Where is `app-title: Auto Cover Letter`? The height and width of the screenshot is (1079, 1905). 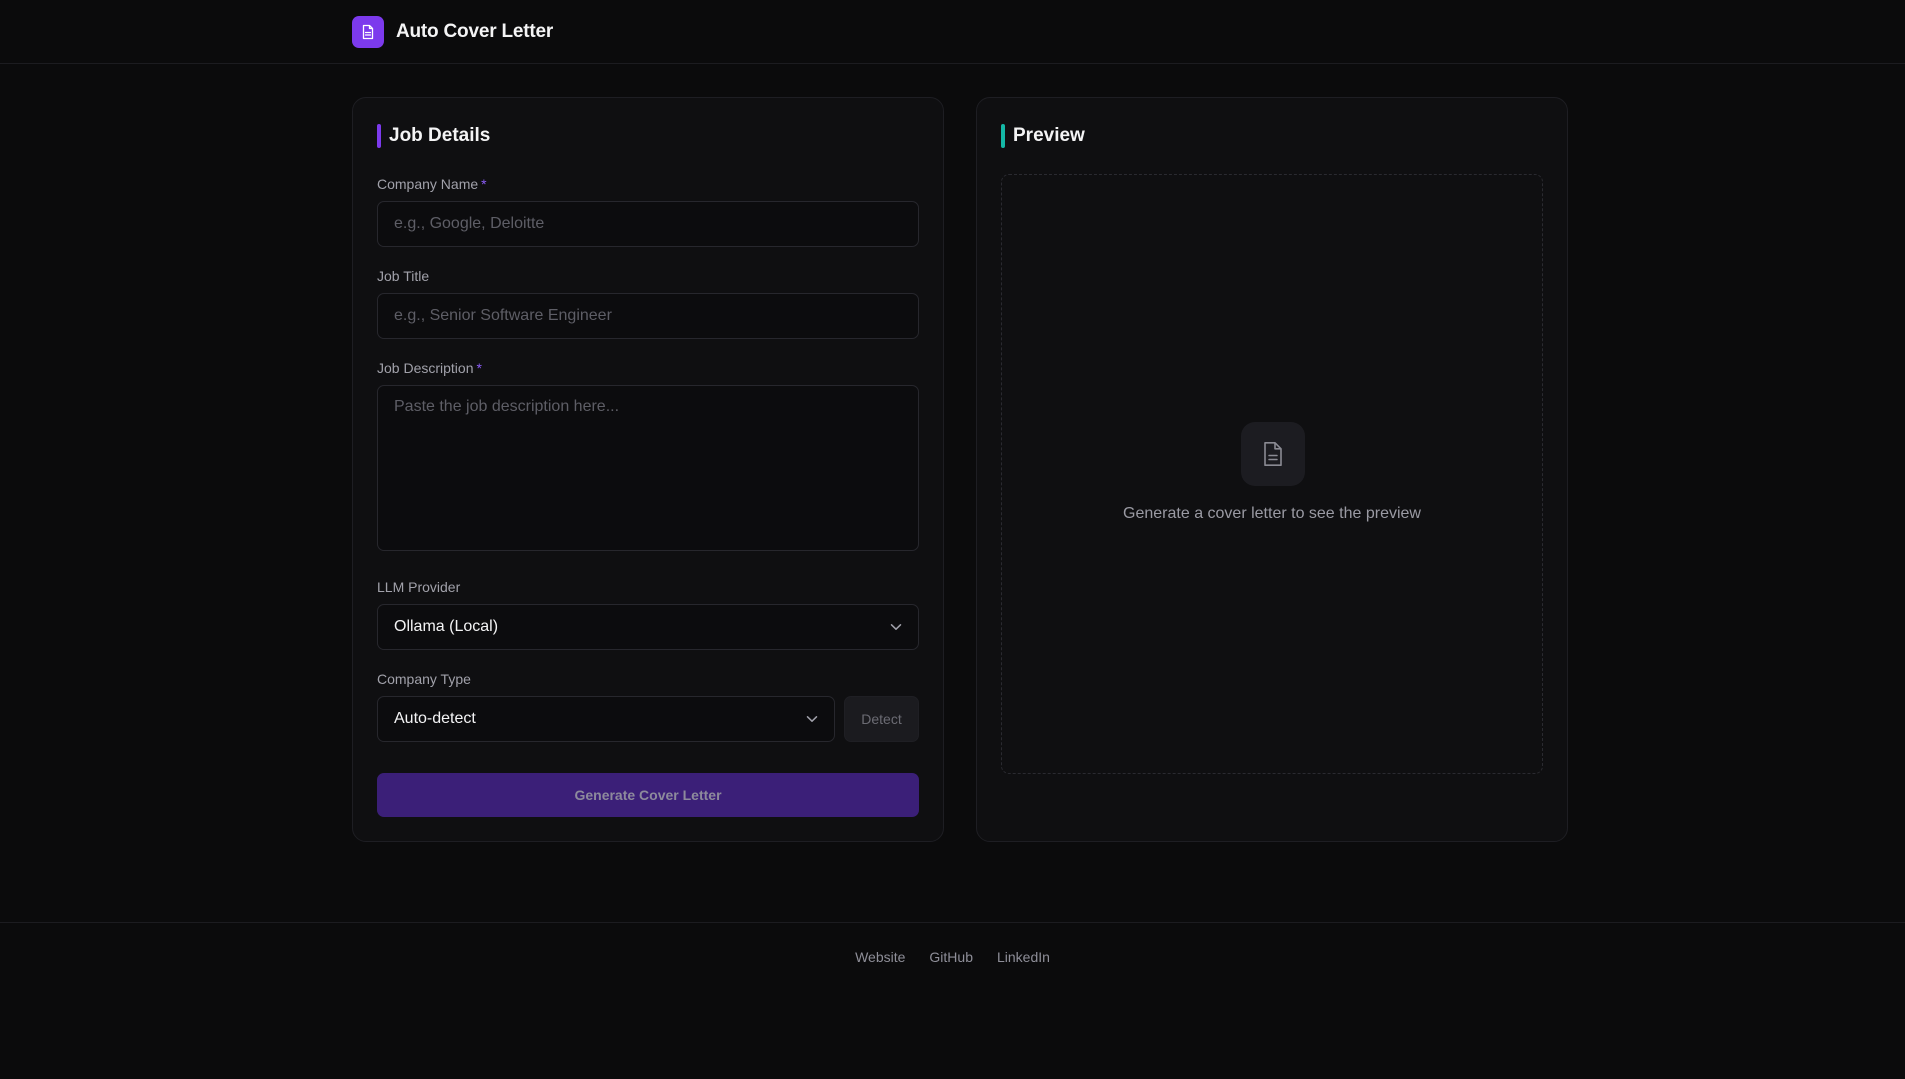
app-title: Auto Cover Letter is located at coordinates (475, 31).